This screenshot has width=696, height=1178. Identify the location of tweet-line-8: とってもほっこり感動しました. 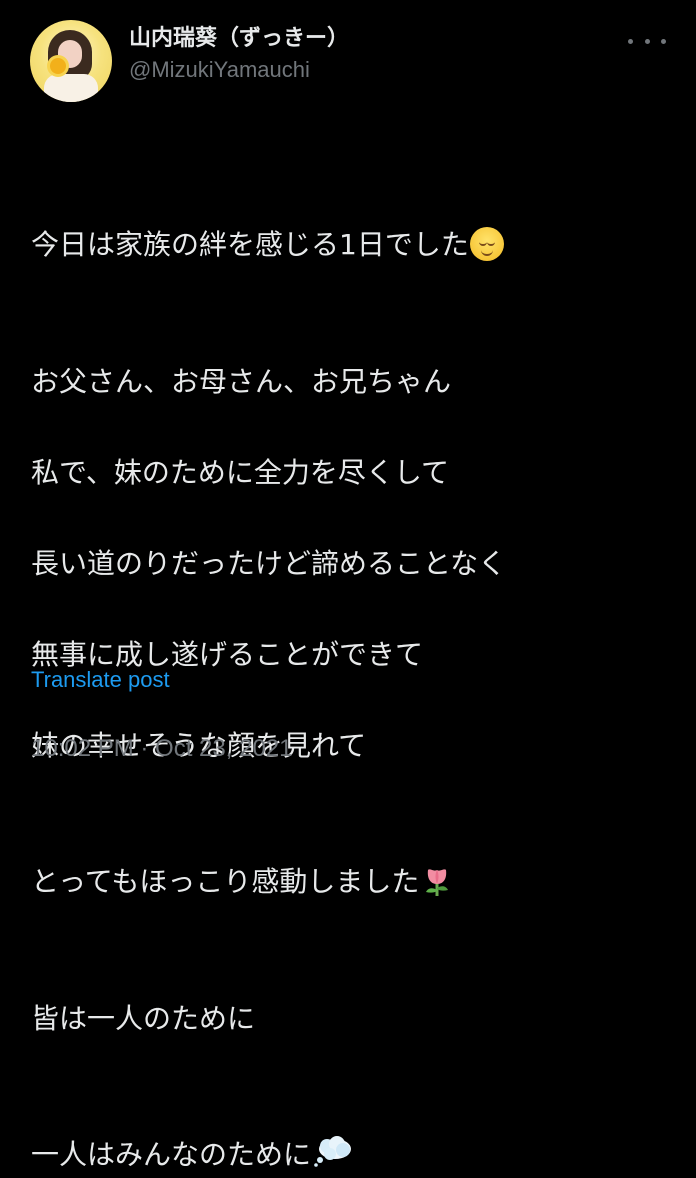
(341, 856).